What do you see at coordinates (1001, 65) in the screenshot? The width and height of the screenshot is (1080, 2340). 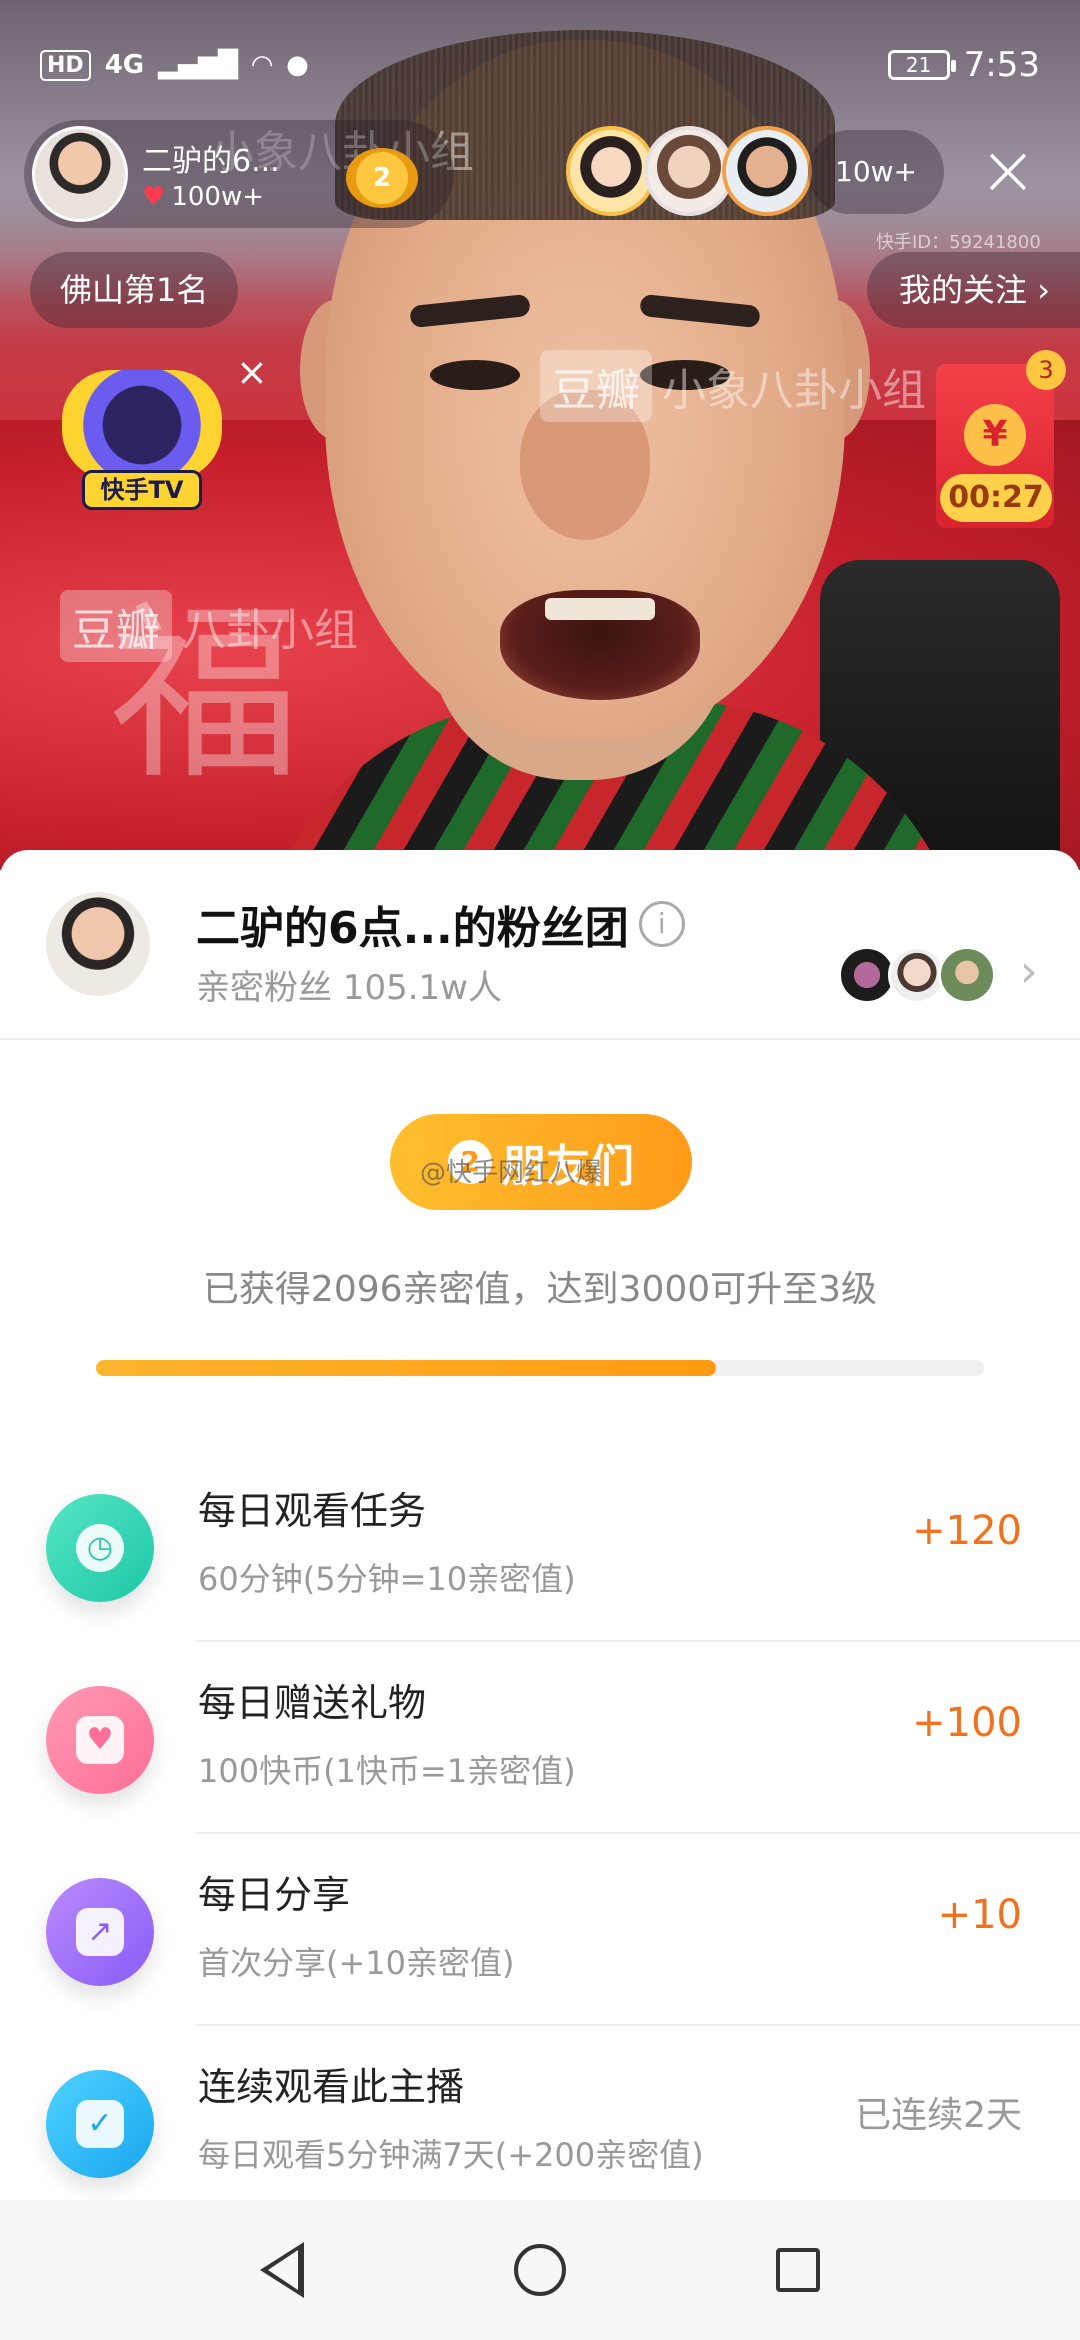 I see `clock: 7:53` at bounding box center [1001, 65].